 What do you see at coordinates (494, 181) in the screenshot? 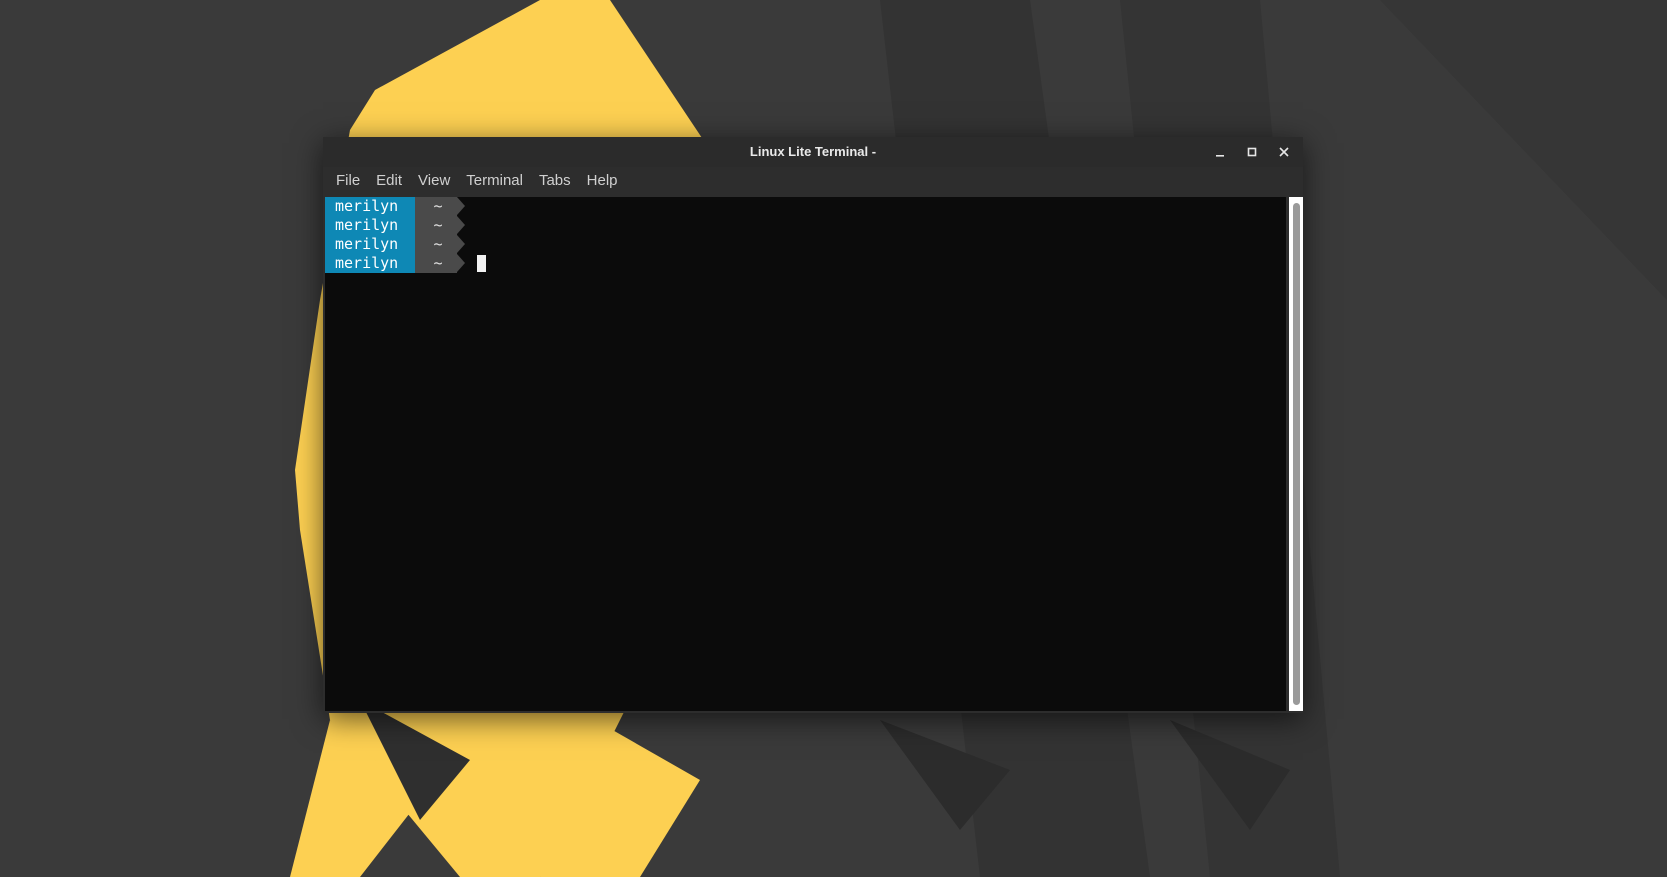
I see `menu-terminal: Terminal` at bounding box center [494, 181].